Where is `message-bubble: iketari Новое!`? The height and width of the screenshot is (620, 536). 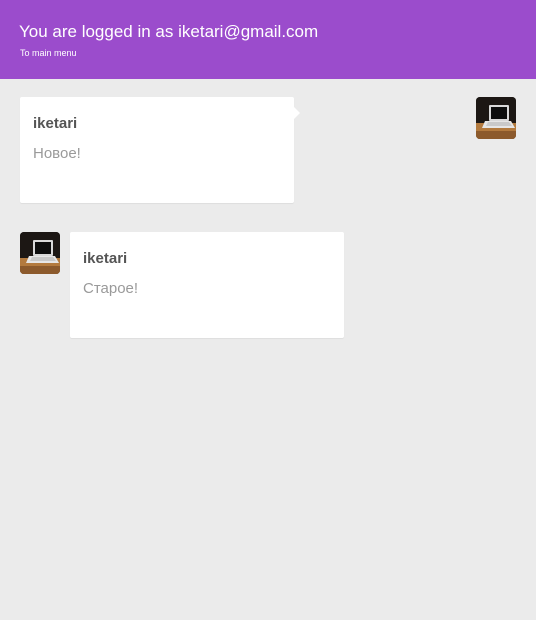 message-bubble: iketari Новое! is located at coordinates (160, 150).